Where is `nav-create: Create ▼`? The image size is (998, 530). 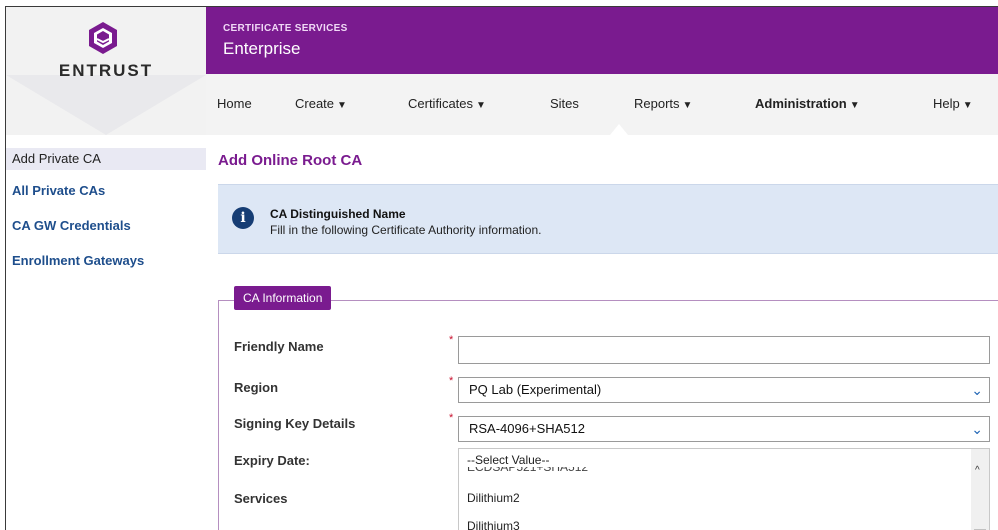
nav-create: Create ▼ is located at coordinates (321, 103).